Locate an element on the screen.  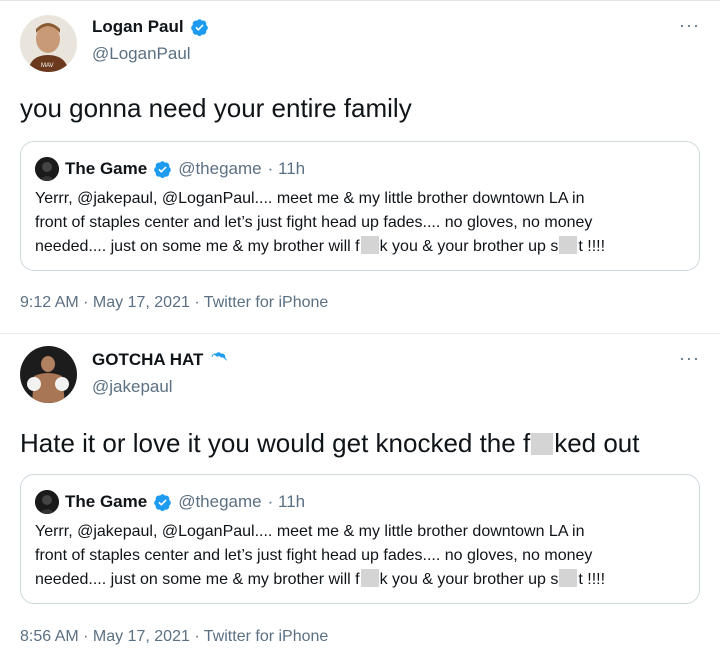
author-name: Logan Paul is located at coordinates (138, 27).